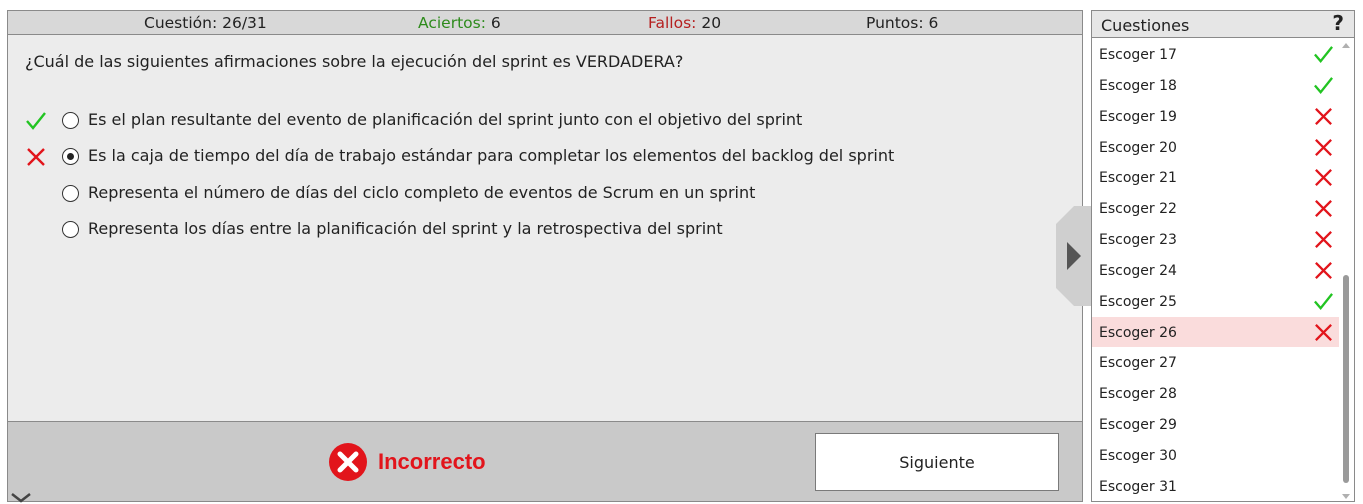  Describe the element at coordinates (1216, 424) in the screenshot. I see `sidebar-item-question: Escoger 29` at that location.